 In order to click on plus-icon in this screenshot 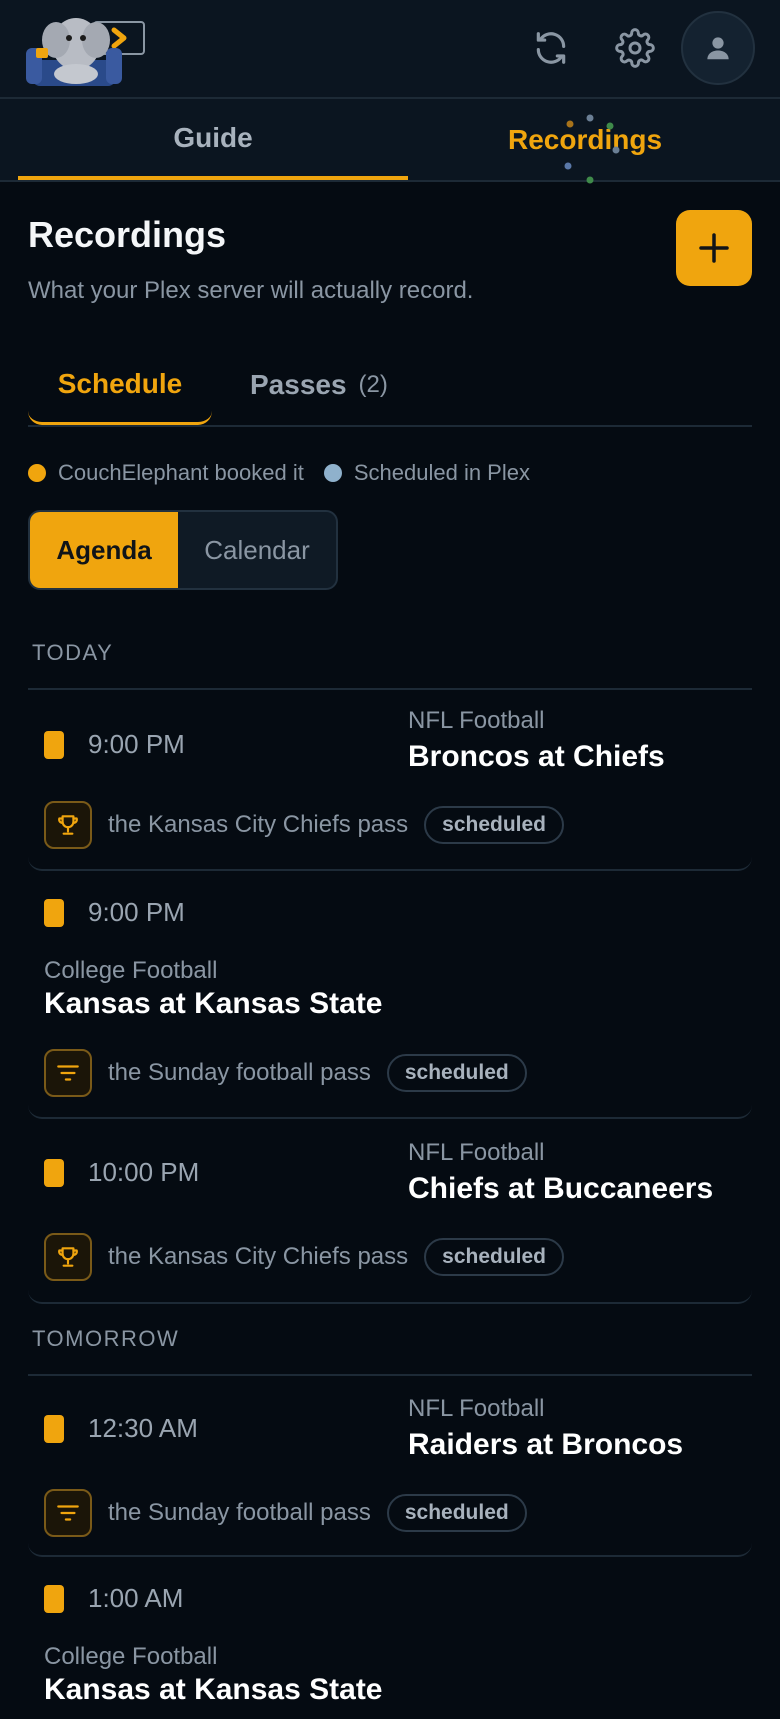, I will do `click(714, 248)`.